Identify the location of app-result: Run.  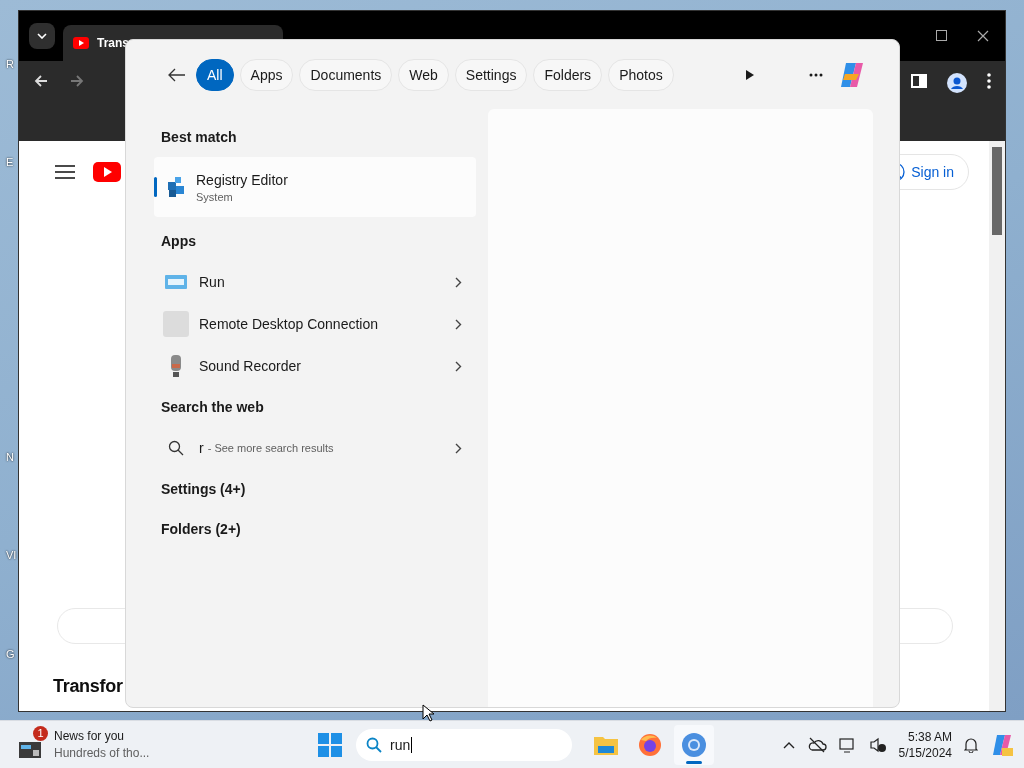
(315, 282).